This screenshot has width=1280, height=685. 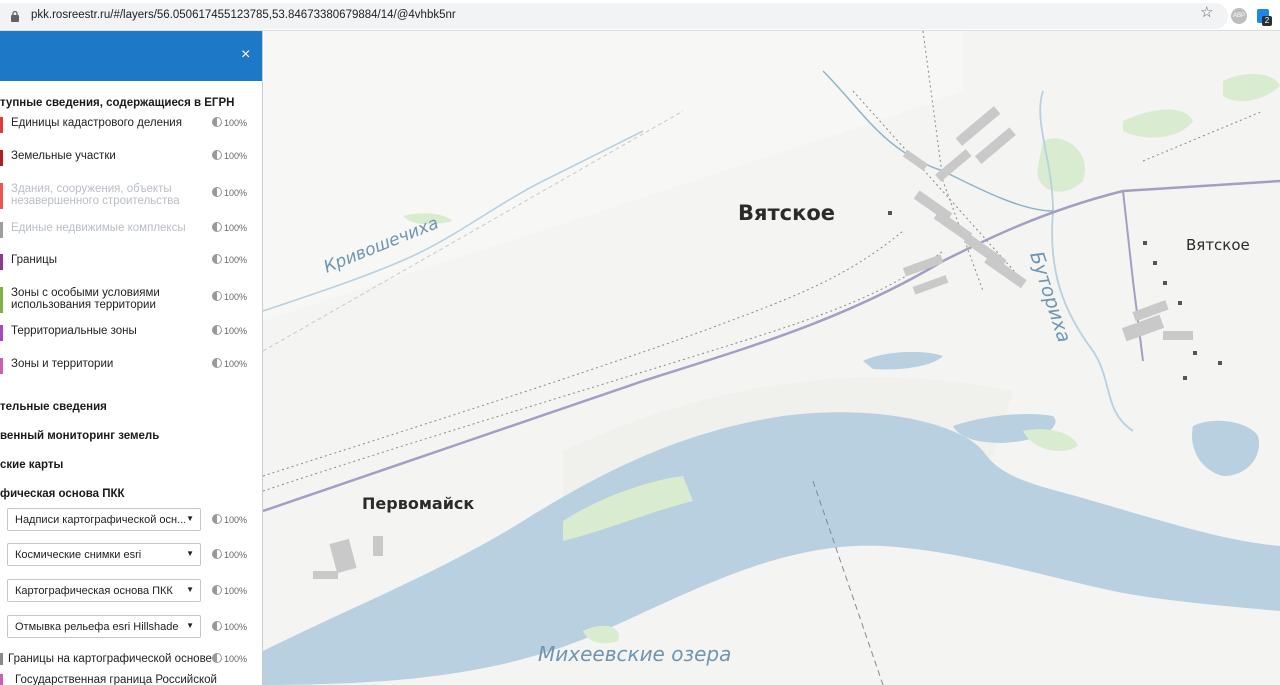 I want to click on basemap-select: Космические снимки esri ▼, so click(x=104, y=554).